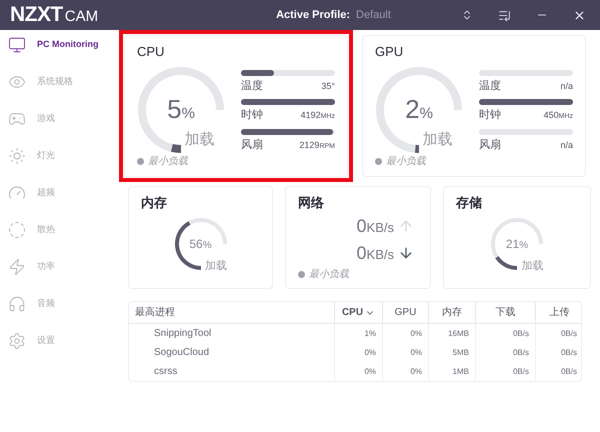 Image resolution: width=600 pixels, height=432 pixels. Describe the element at coordinates (419, 109) in the screenshot. I see `gauge-value: 2%` at that location.